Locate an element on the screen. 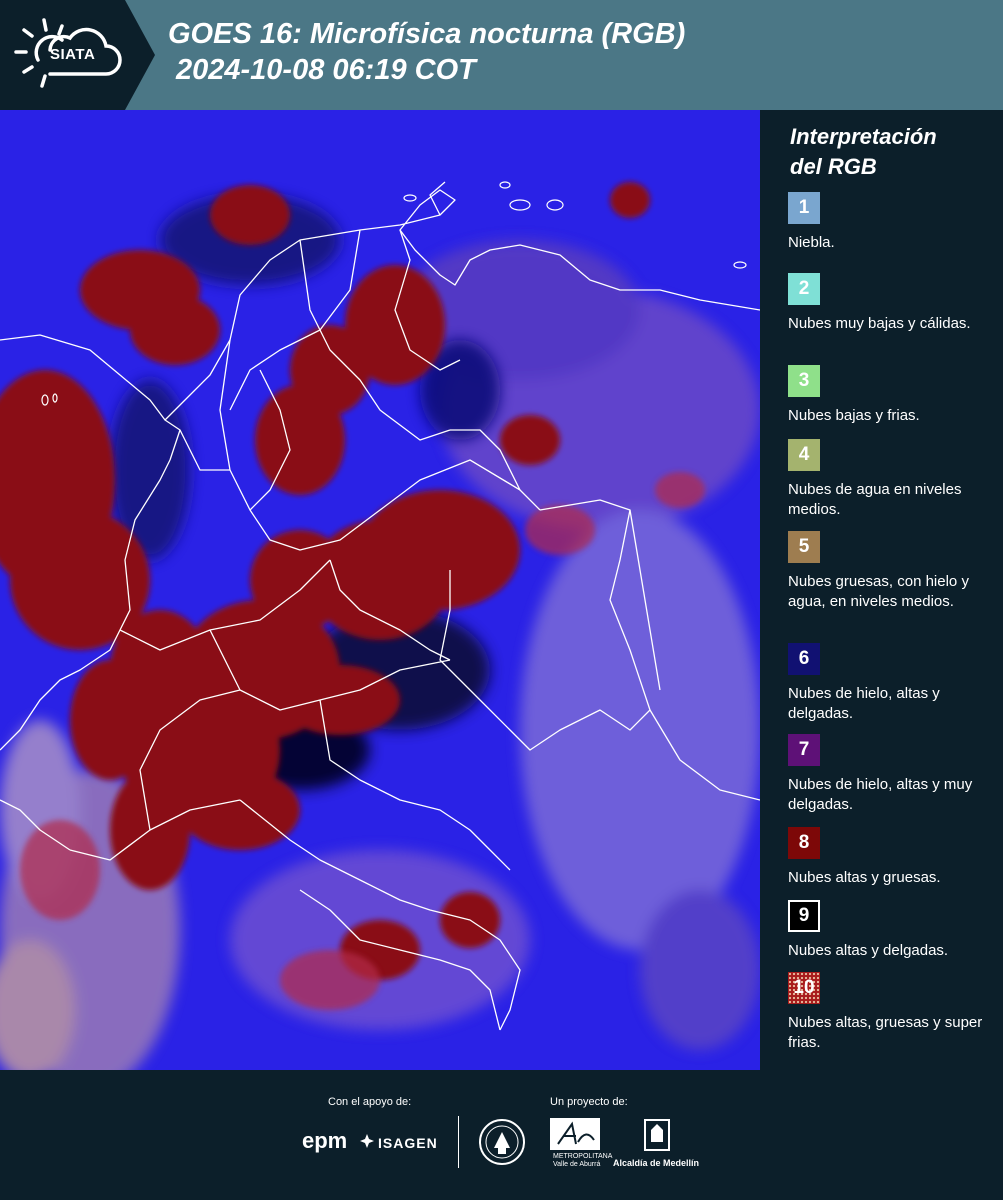 Image resolution: width=1003 pixels, height=1200 pixels. isagen-logo: ISAGEN is located at coordinates (399, 1142).